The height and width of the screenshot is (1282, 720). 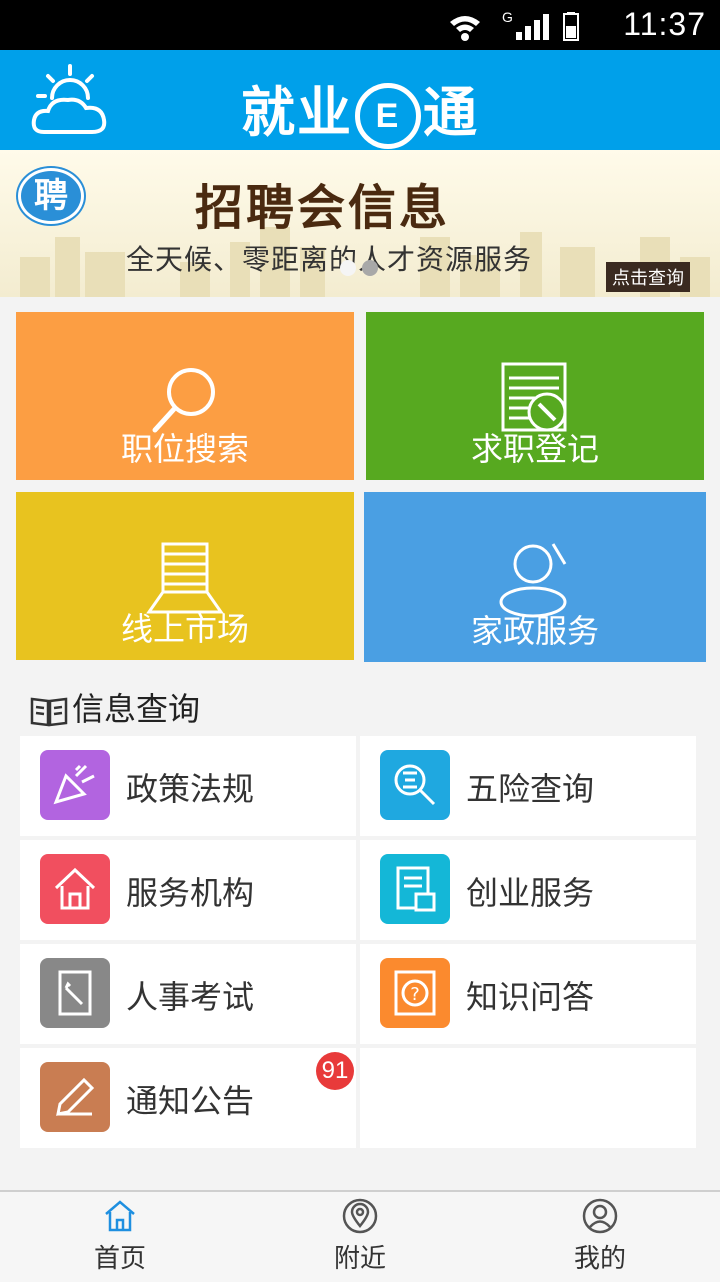 What do you see at coordinates (185, 396) in the screenshot?
I see `tile-job-search: 职位搜索` at bounding box center [185, 396].